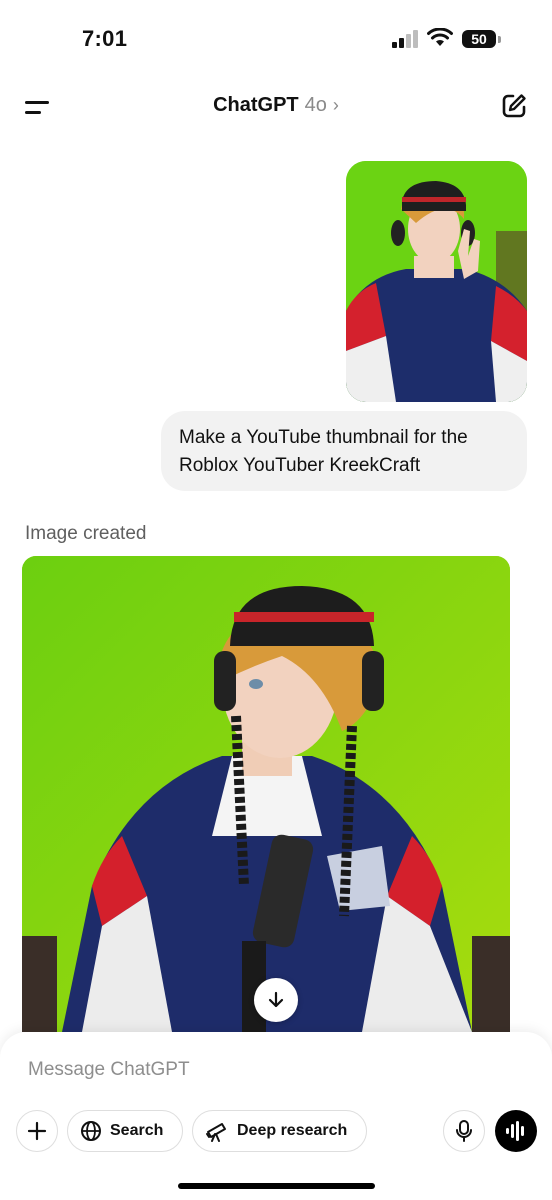 This screenshot has width=552, height=1200. I want to click on status-time: 7:01, so click(105, 38).